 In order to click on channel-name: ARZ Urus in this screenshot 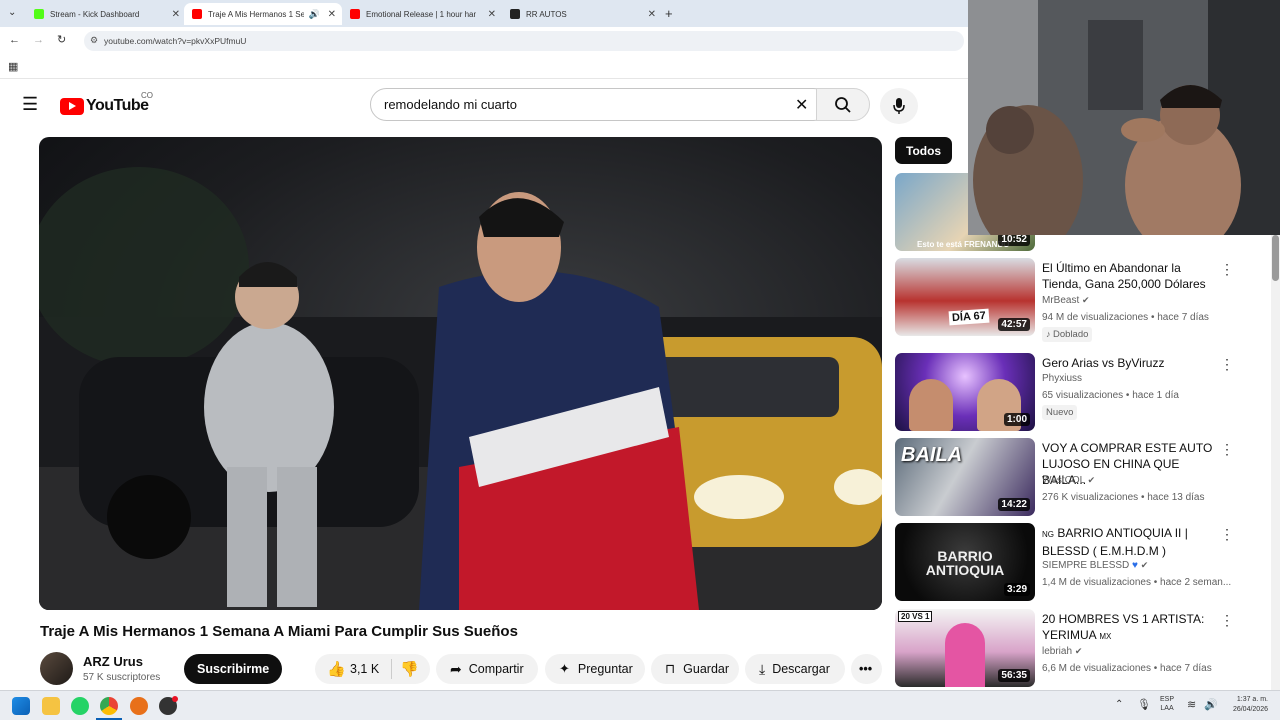, I will do `click(113, 661)`.